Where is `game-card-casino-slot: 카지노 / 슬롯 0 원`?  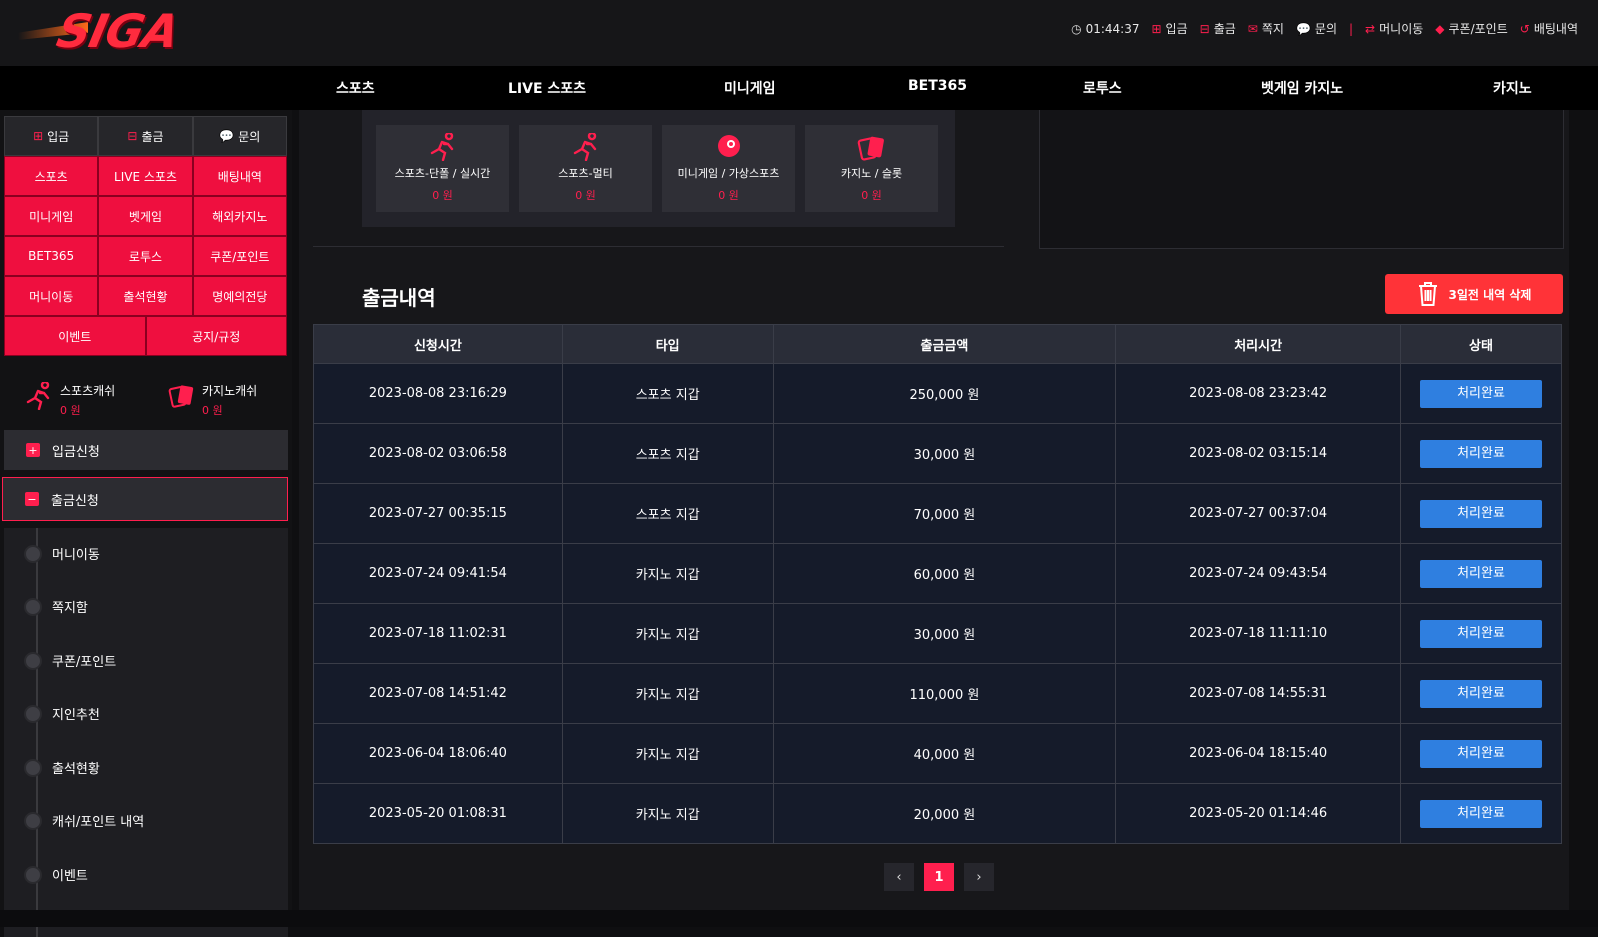 game-card-casino-slot: 카지노 / 슬롯 0 원 is located at coordinates (871, 168).